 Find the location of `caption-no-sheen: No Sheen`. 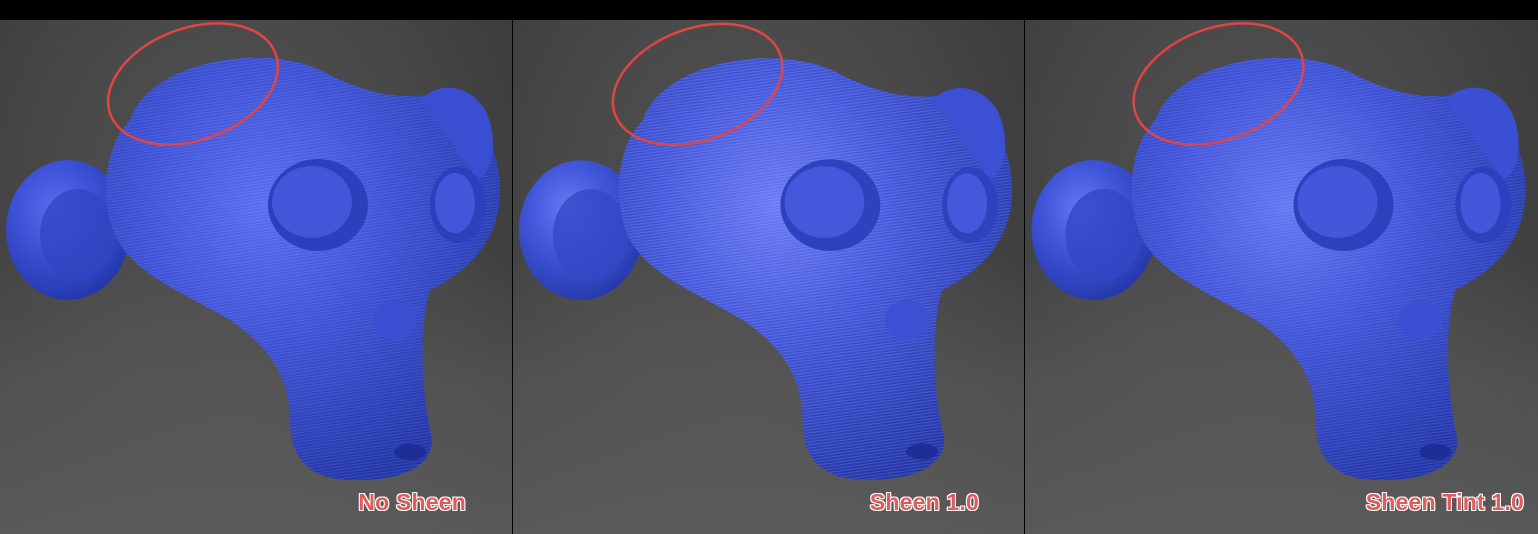

caption-no-sheen: No Sheen is located at coordinates (412, 502).